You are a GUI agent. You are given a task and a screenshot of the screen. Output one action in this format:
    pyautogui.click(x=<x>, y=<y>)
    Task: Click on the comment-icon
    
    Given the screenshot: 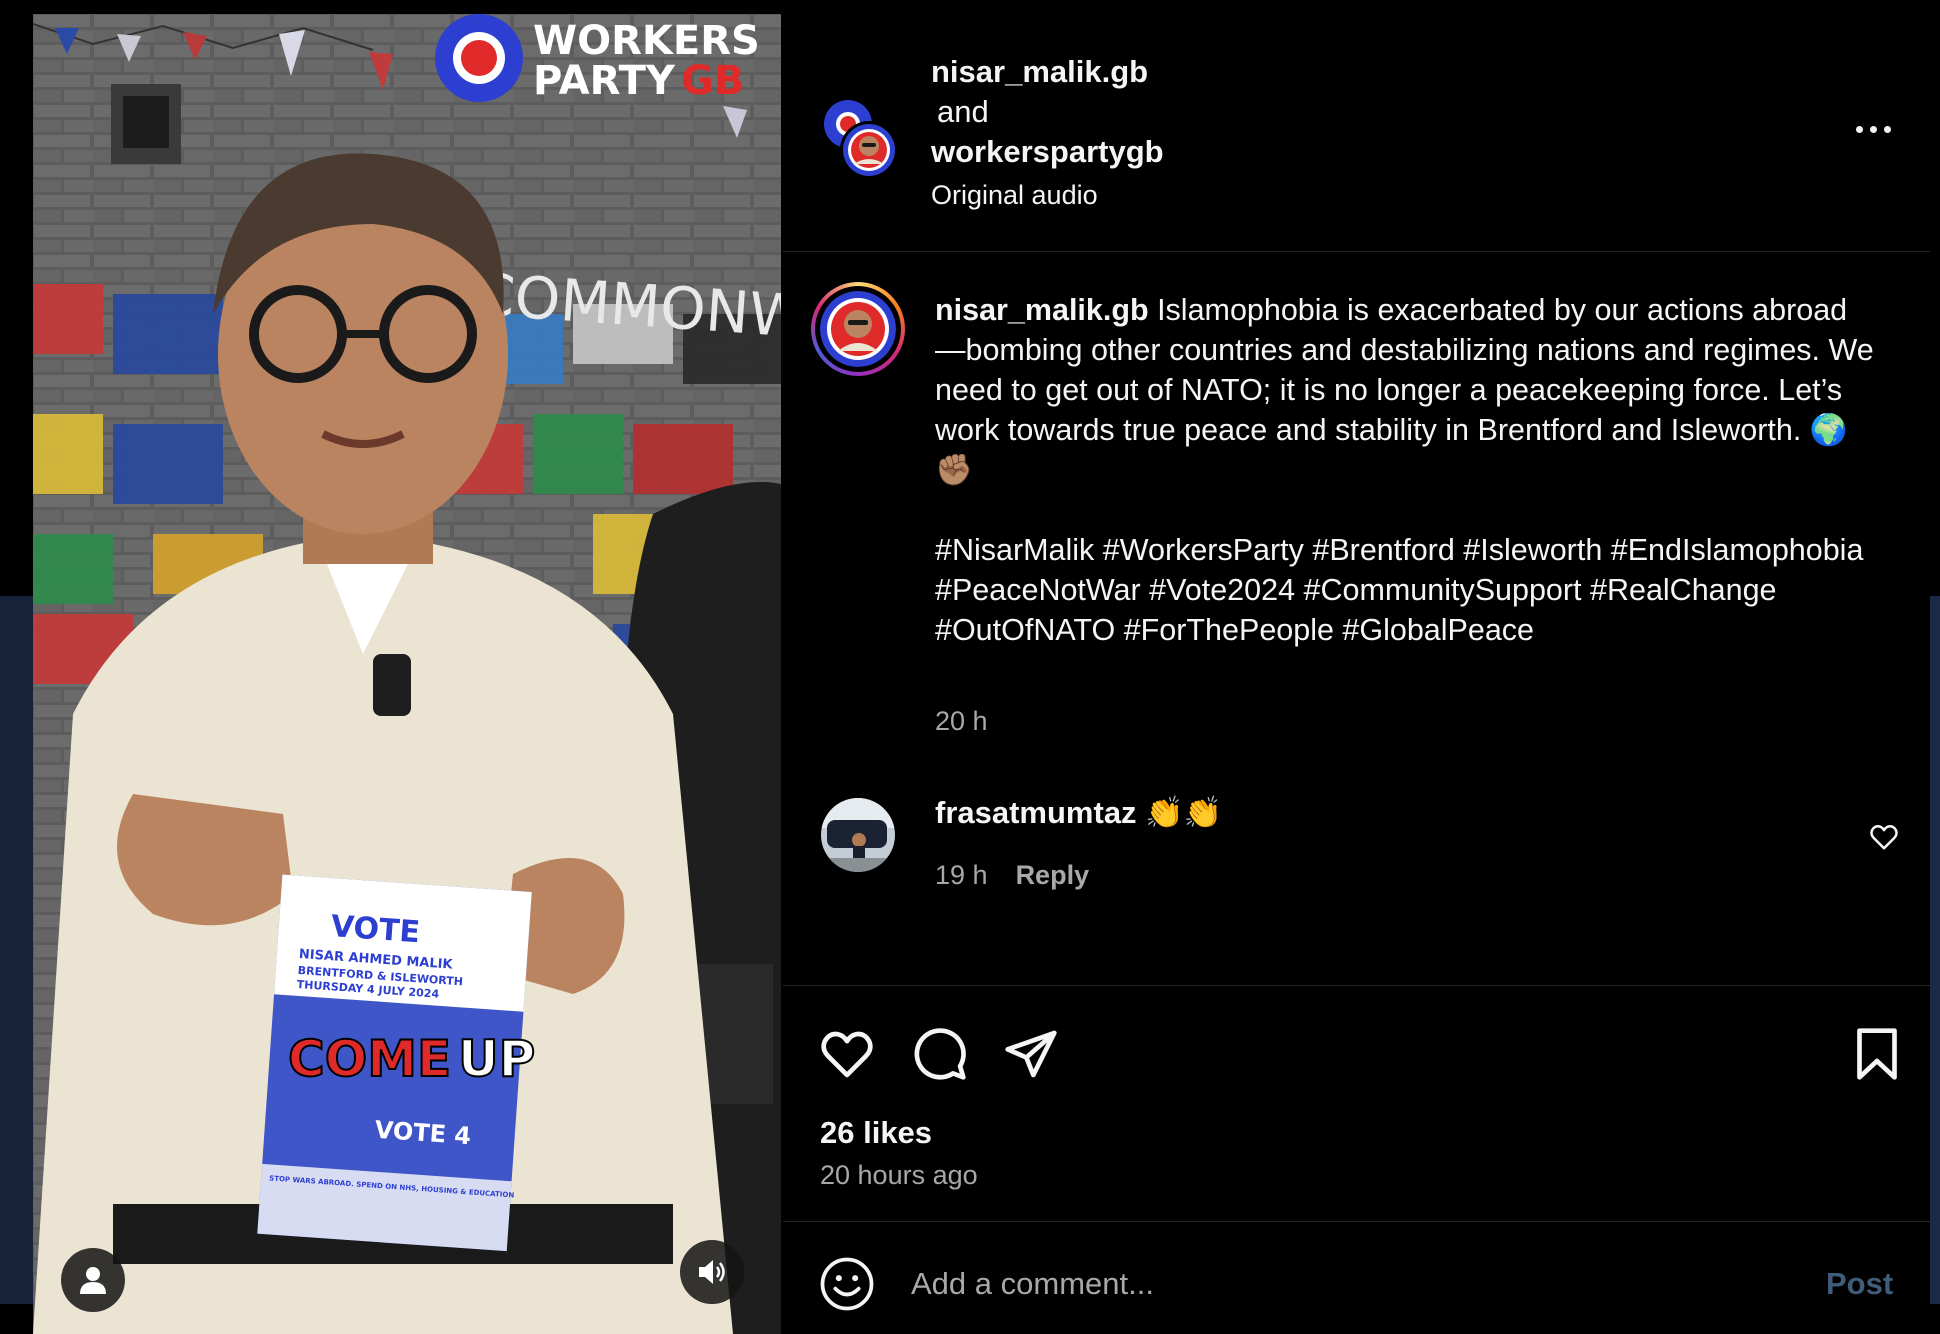 What is the action you would take?
    pyautogui.click(x=940, y=1054)
    